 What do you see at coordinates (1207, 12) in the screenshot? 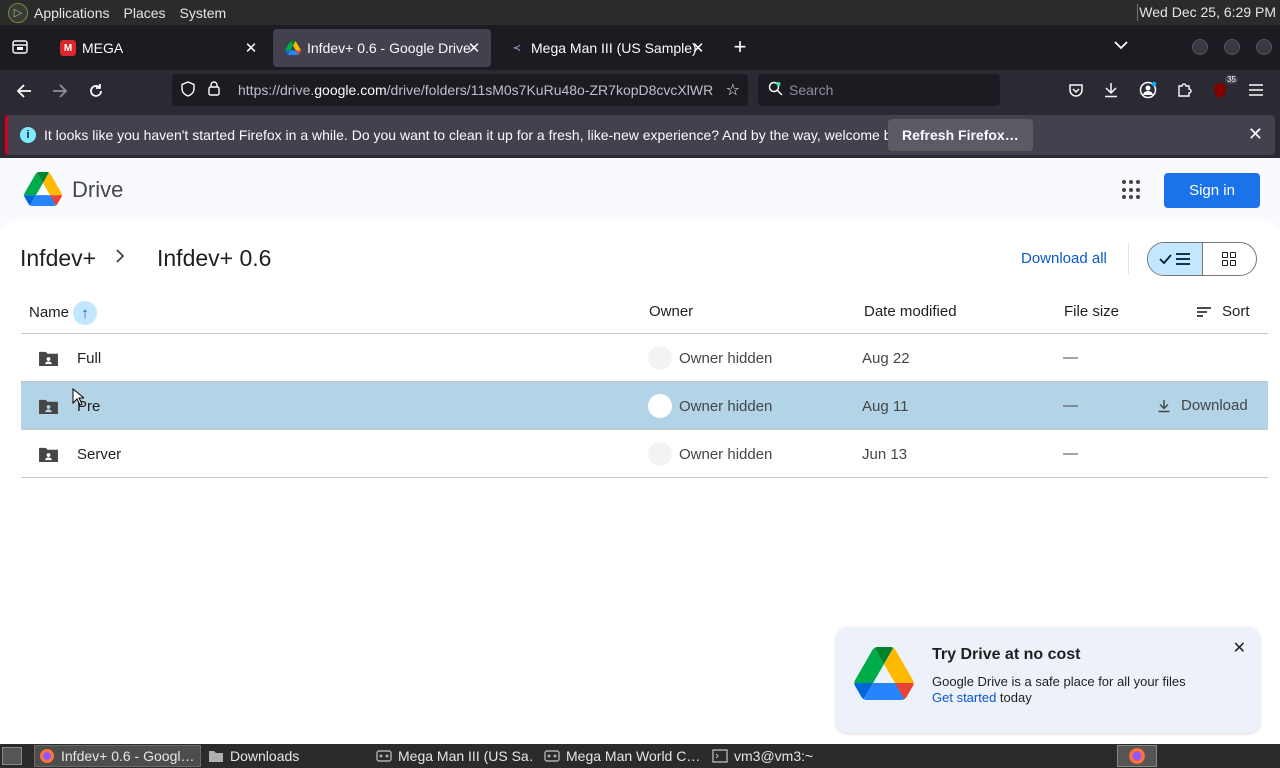
I see `clock: Wed Dec 25, 6:29 PM` at bounding box center [1207, 12].